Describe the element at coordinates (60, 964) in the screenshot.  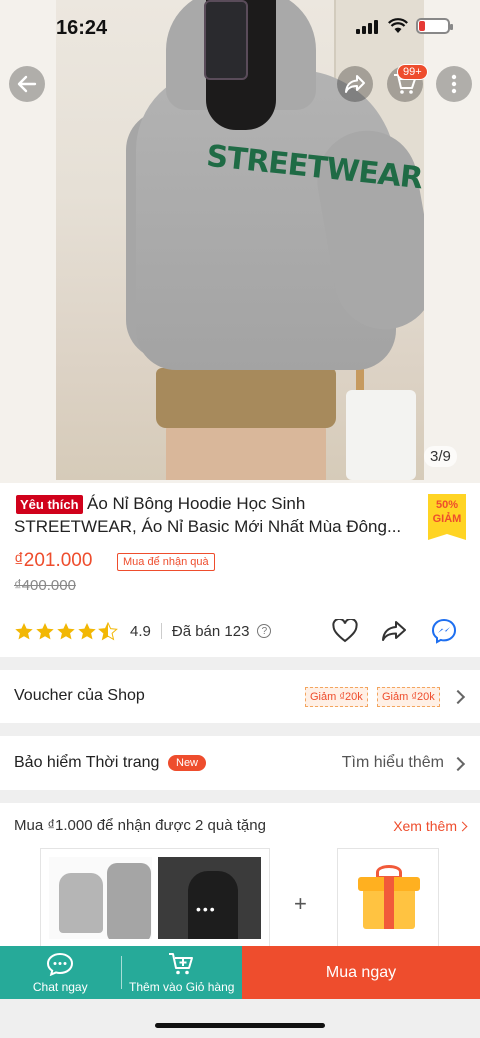
I see `chat-icon` at that location.